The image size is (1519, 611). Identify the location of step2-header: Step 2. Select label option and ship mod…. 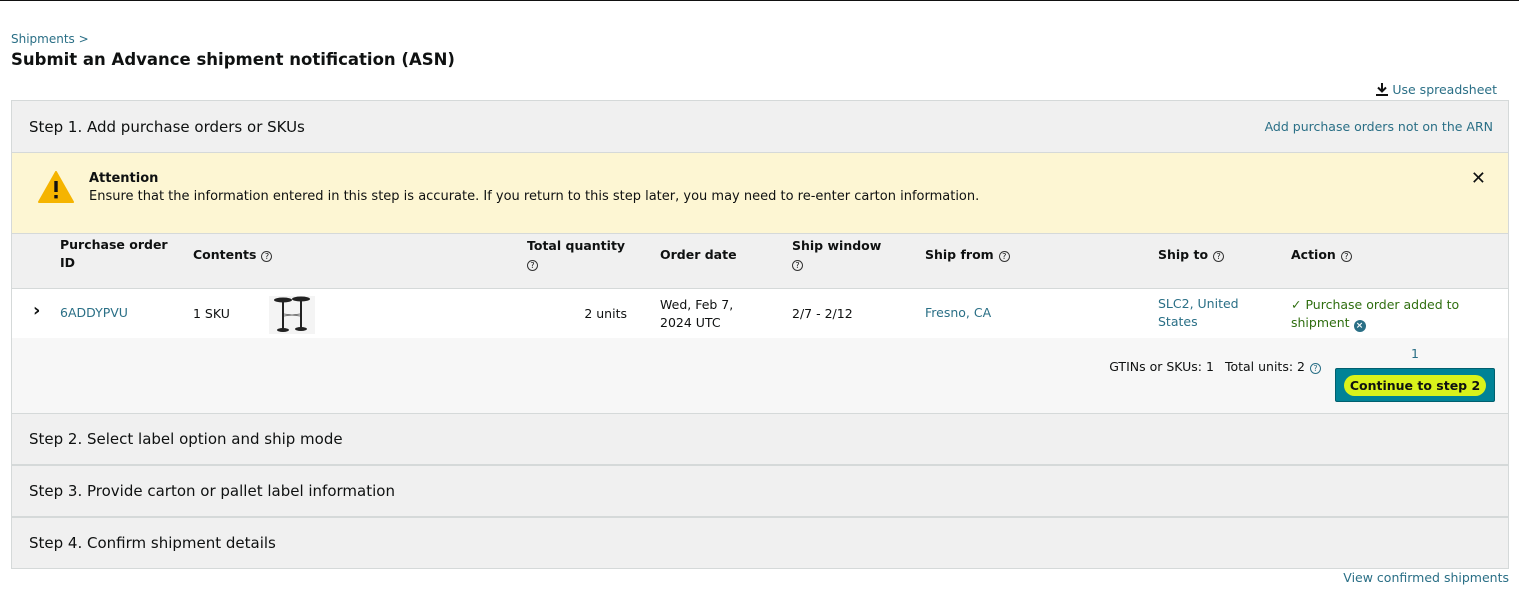
(760, 439).